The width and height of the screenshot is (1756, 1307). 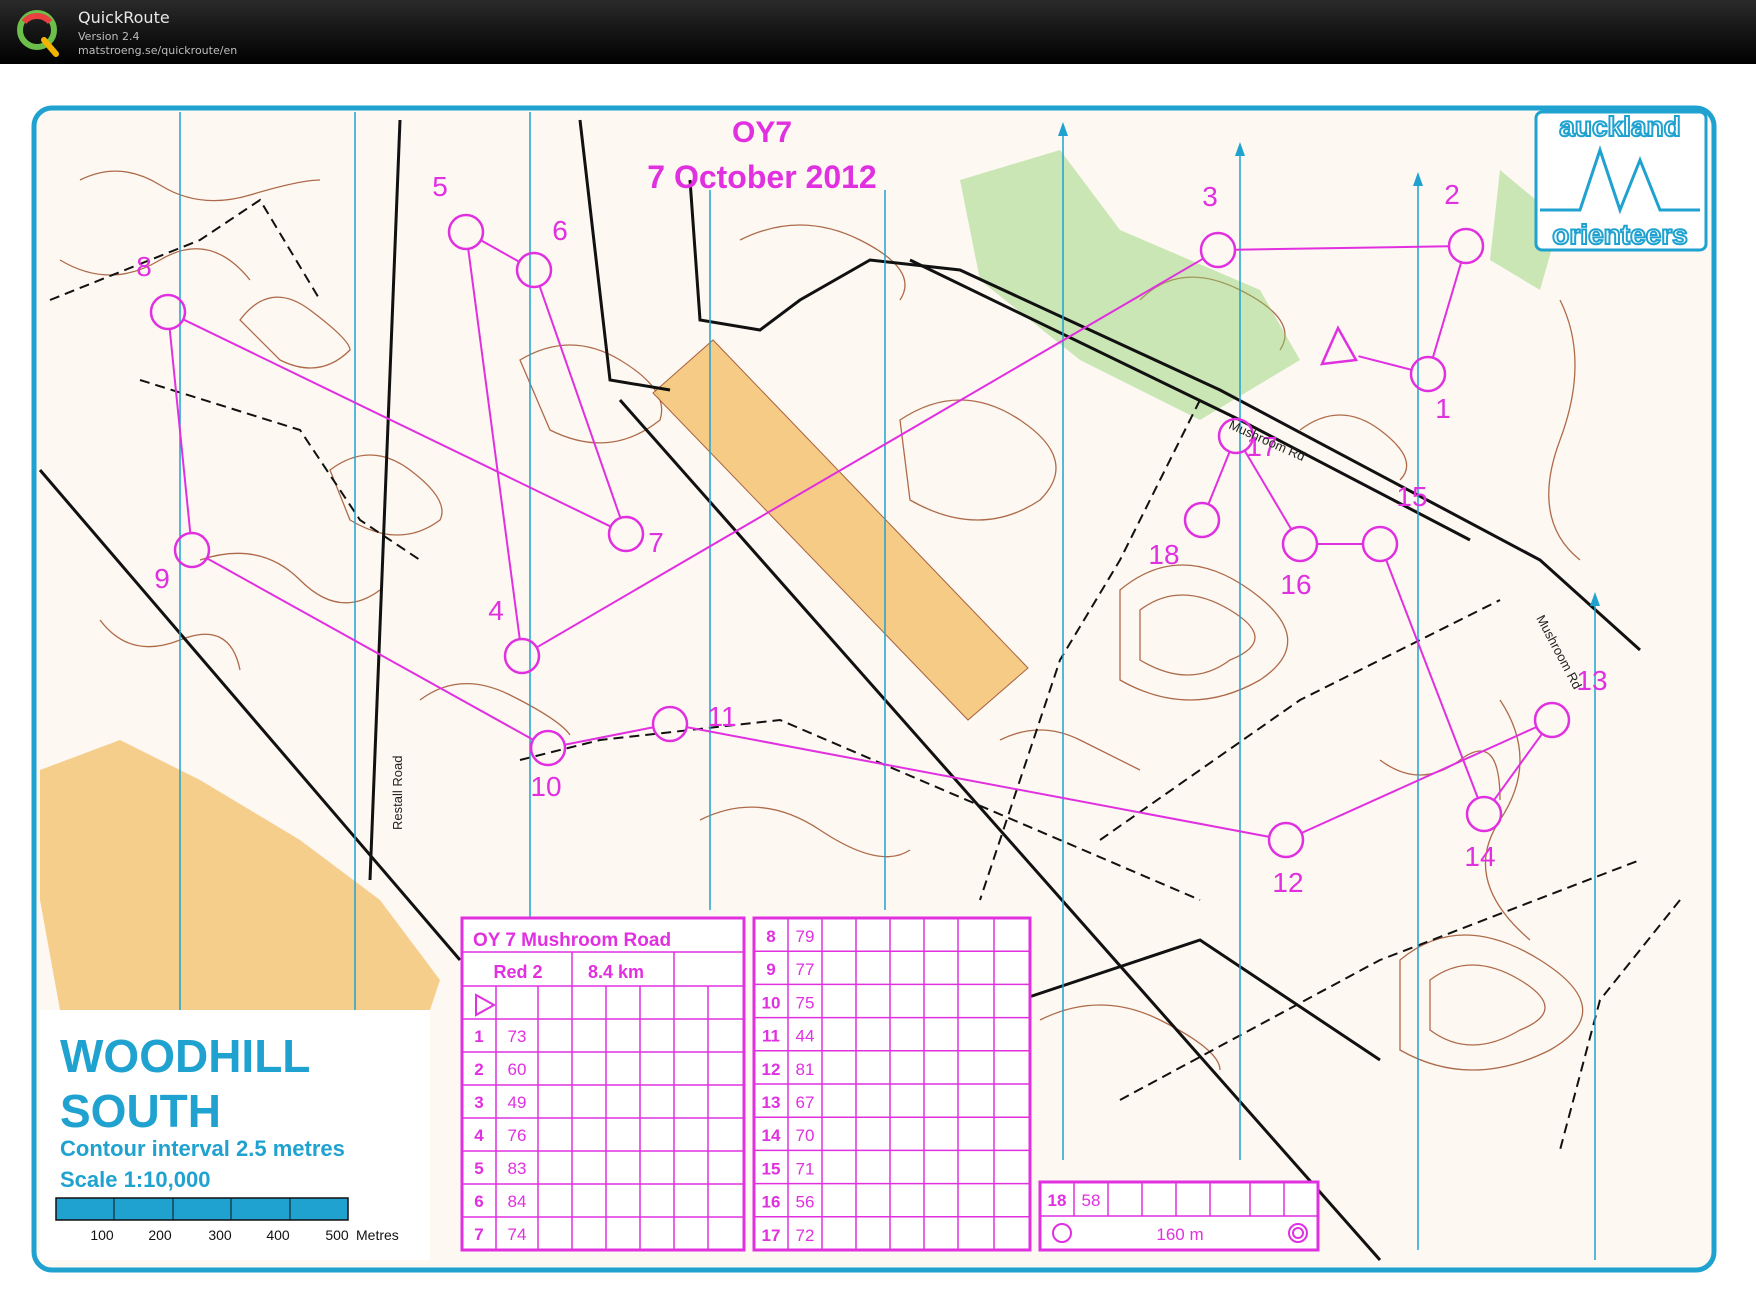 What do you see at coordinates (478, 1036) in the screenshot?
I see `desc-left-num-1: 1` at bounding box center [478, 1036].